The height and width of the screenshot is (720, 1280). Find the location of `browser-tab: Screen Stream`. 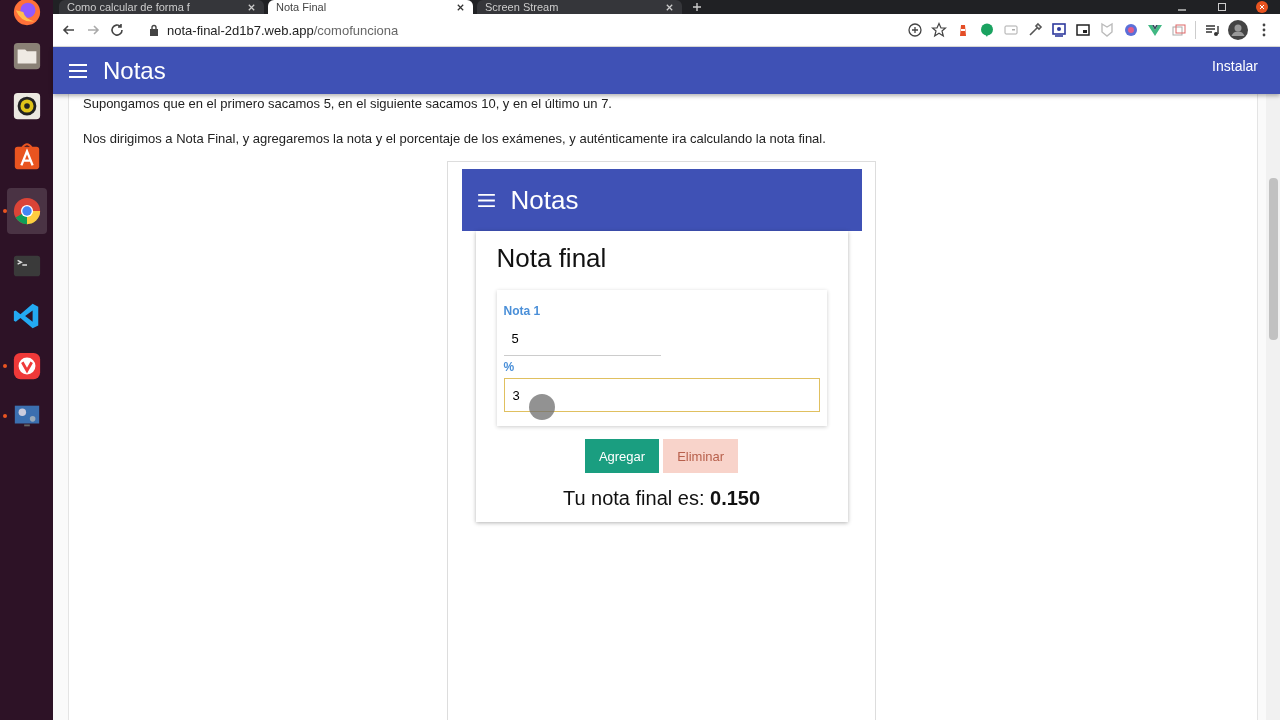

browser-tab: Screen Stream is located at coordinates (579, 7).